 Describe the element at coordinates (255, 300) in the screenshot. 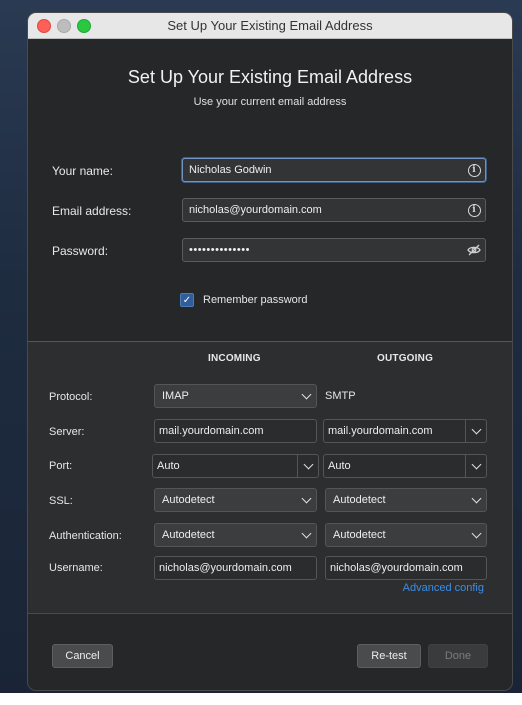

I see `remember-password-label: Remember password` at that location.